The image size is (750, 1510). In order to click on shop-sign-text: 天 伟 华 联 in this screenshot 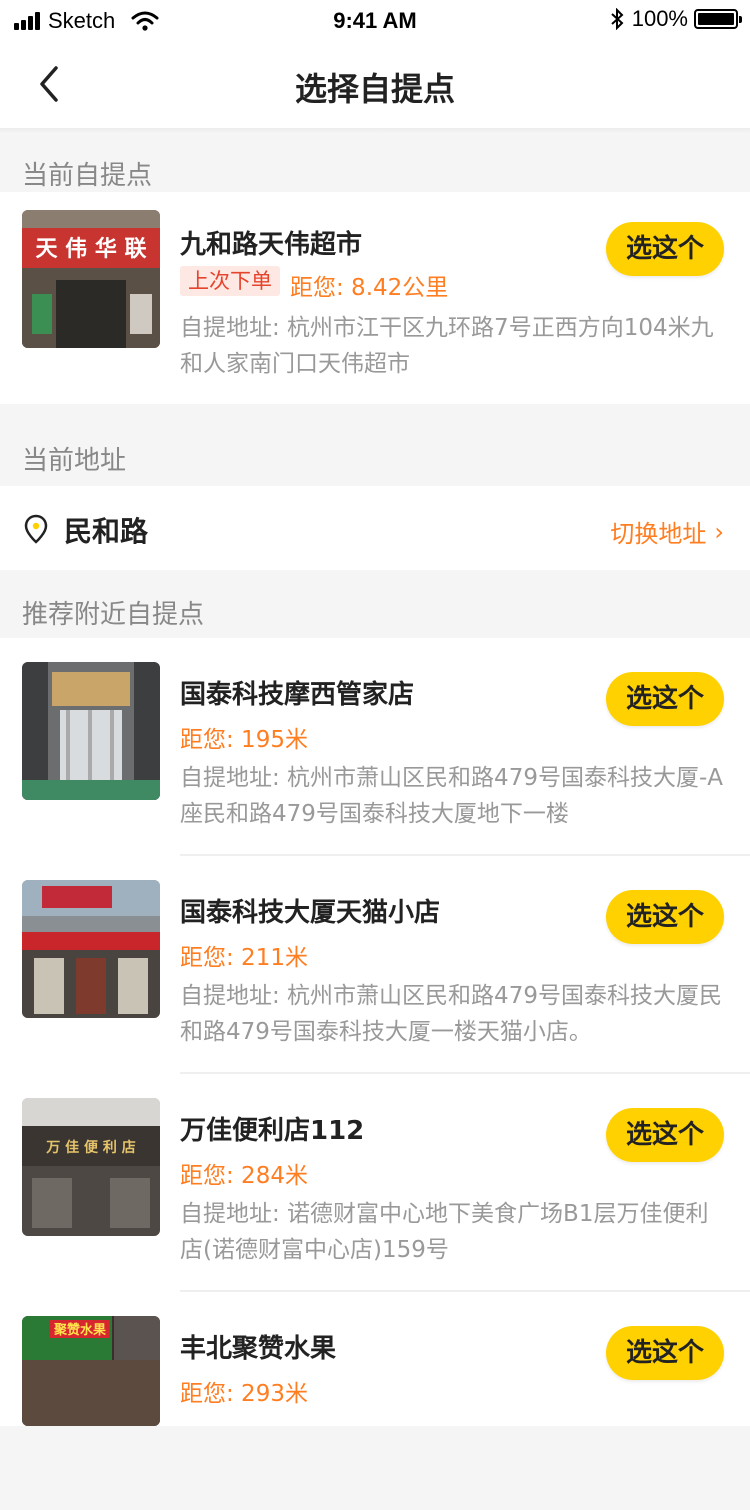, I will do `click(91, 249)`.